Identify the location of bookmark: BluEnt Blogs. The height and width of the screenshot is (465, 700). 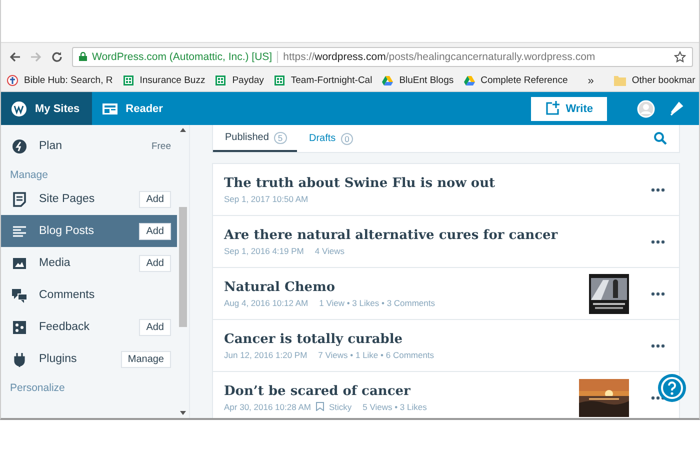
(418, 80).